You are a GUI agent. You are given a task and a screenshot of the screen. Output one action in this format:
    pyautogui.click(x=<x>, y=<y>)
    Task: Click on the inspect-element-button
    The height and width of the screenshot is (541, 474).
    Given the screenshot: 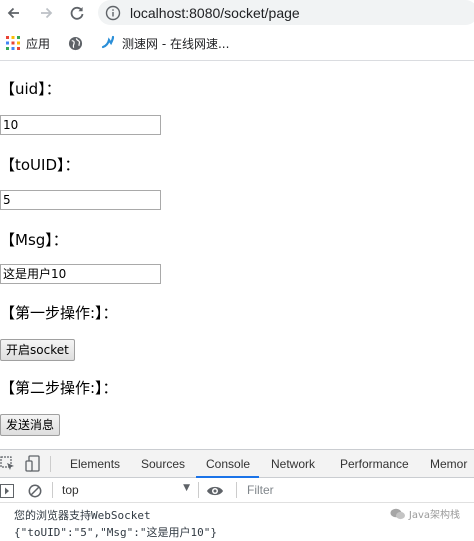 What is the action you would take?
    pyautogui.click(x=8, y=464)
    